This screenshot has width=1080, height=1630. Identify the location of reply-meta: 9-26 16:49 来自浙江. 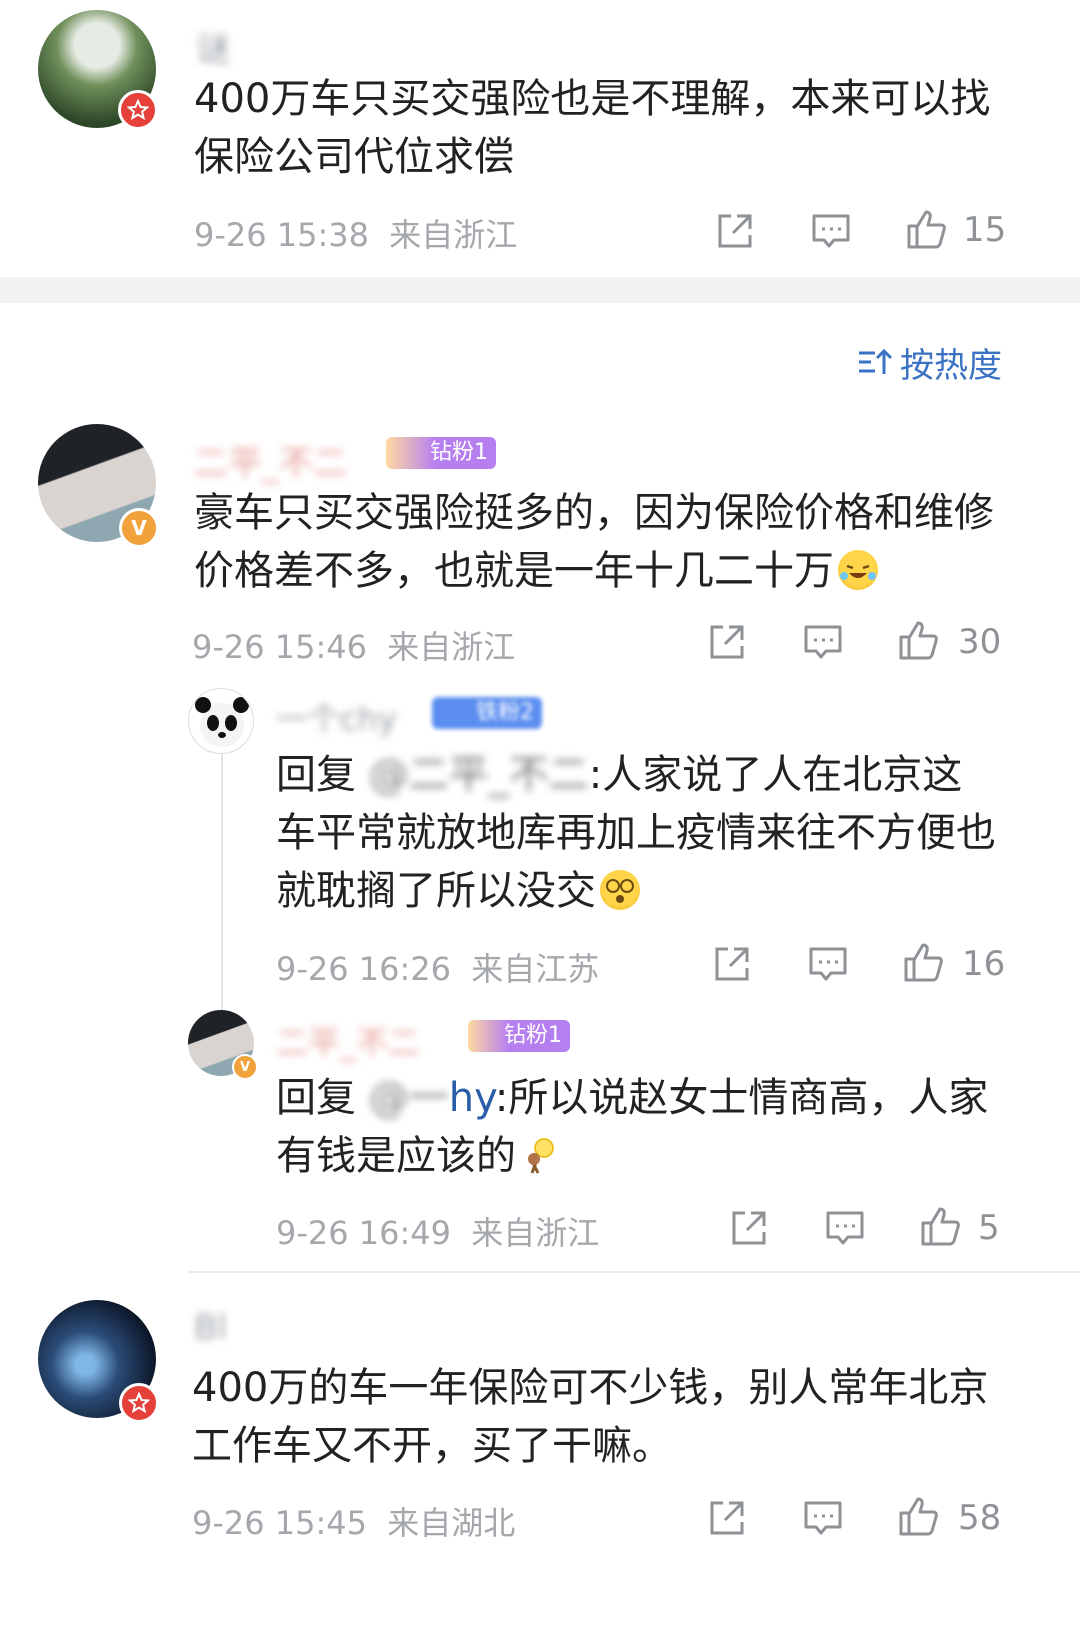
(437, 1231).